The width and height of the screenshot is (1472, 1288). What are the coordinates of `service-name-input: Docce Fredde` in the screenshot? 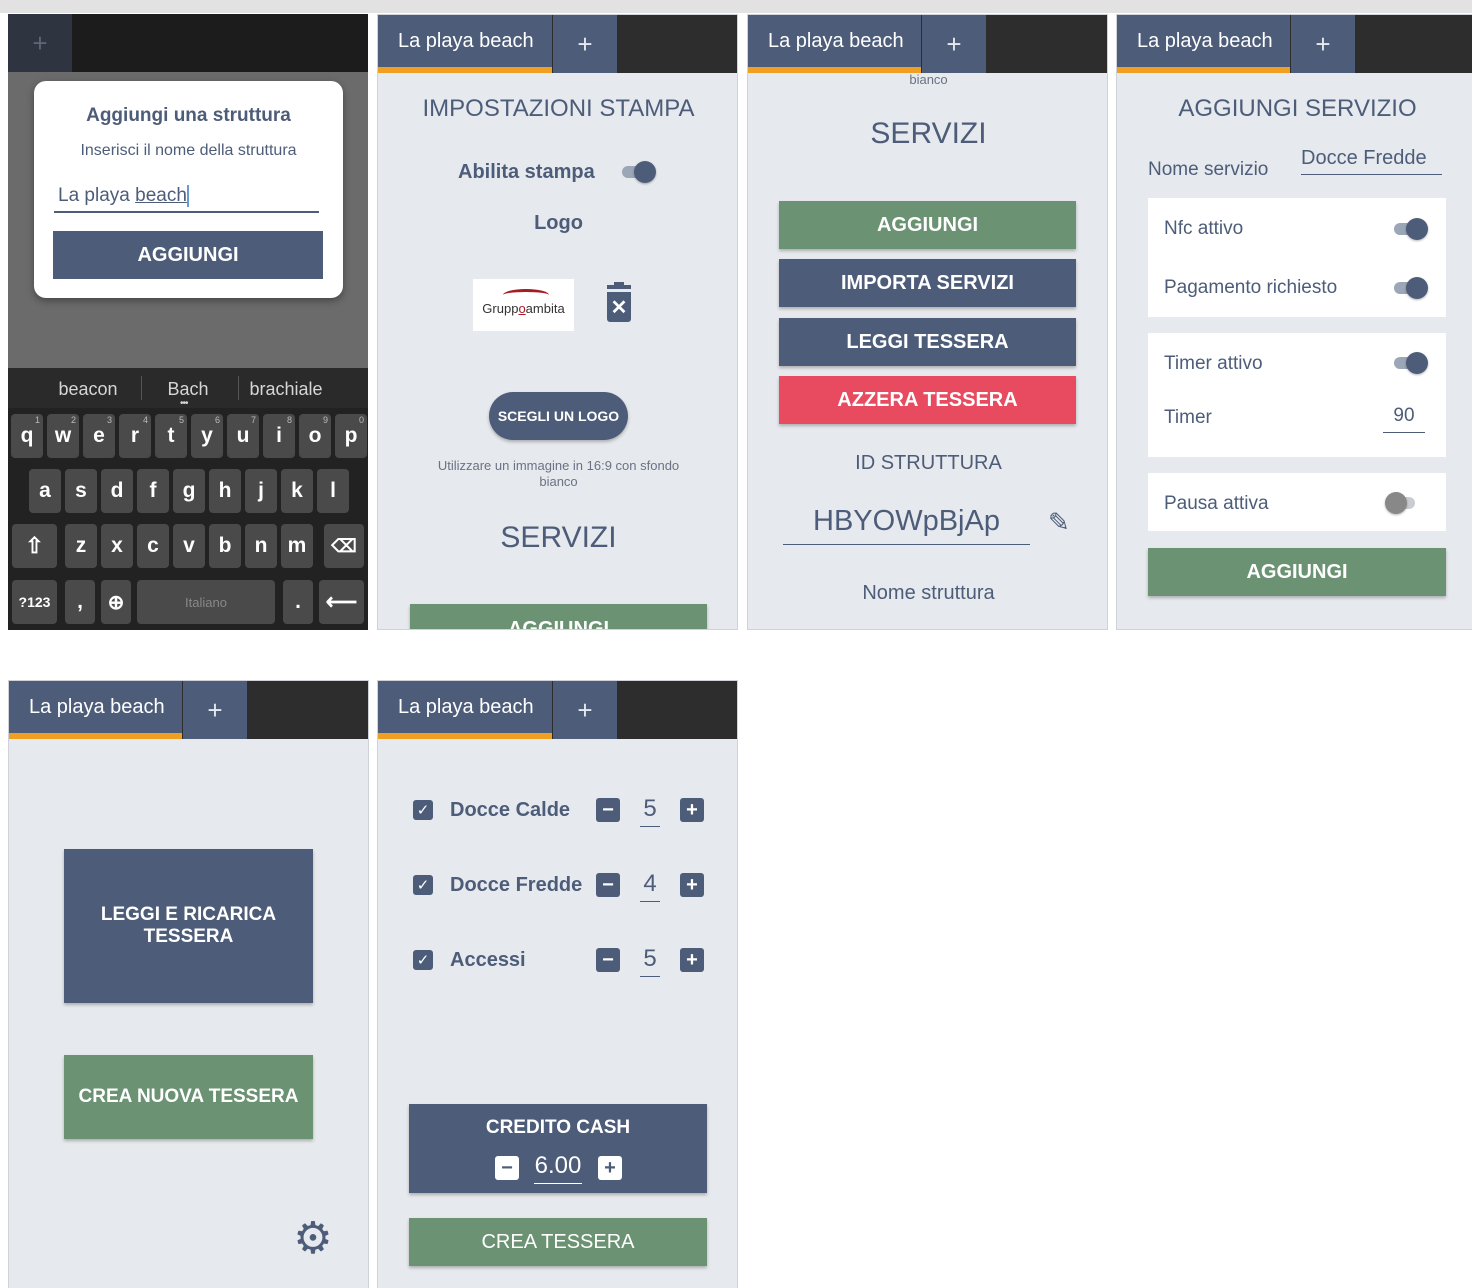 It's located at (1371, 161).